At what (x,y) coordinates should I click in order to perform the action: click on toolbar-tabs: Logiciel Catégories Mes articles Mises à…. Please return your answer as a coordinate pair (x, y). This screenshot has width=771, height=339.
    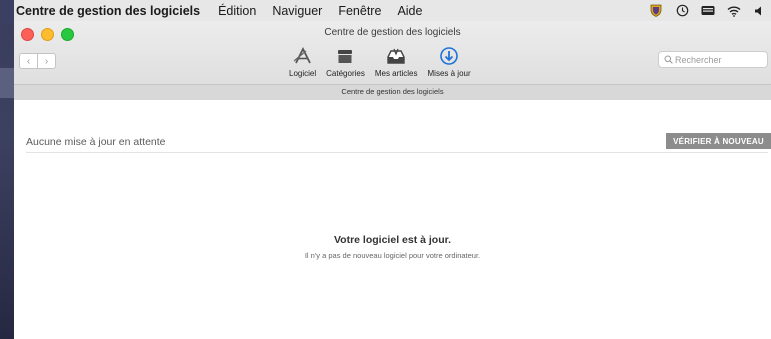
    Looking at the image, I should click on (380, 61).